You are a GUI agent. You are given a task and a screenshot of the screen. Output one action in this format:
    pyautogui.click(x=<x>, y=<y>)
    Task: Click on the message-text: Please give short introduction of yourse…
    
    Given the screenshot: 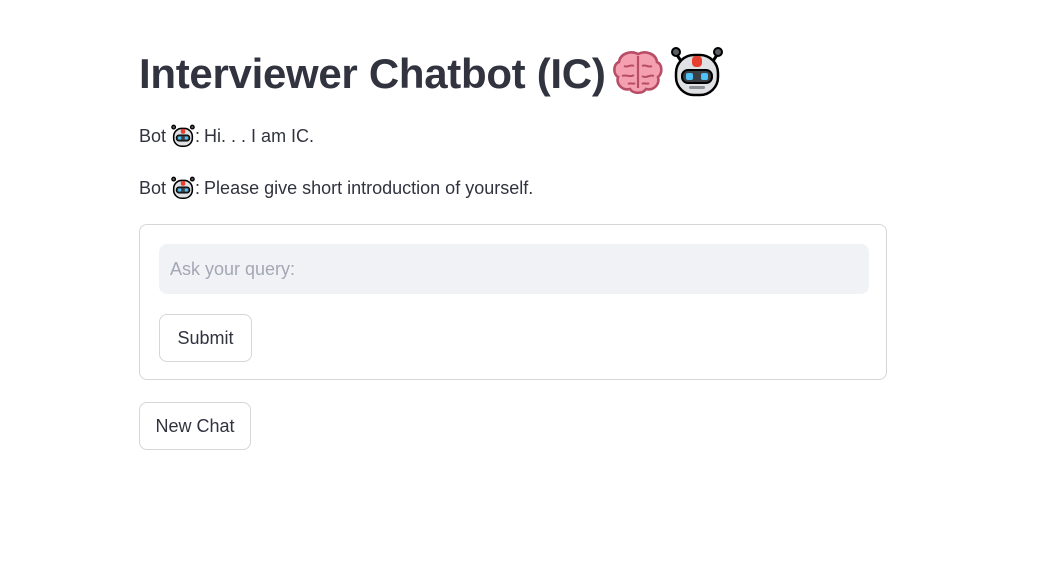 What is the action you would take?
    pyautogui.click(x=369, y=188)
    